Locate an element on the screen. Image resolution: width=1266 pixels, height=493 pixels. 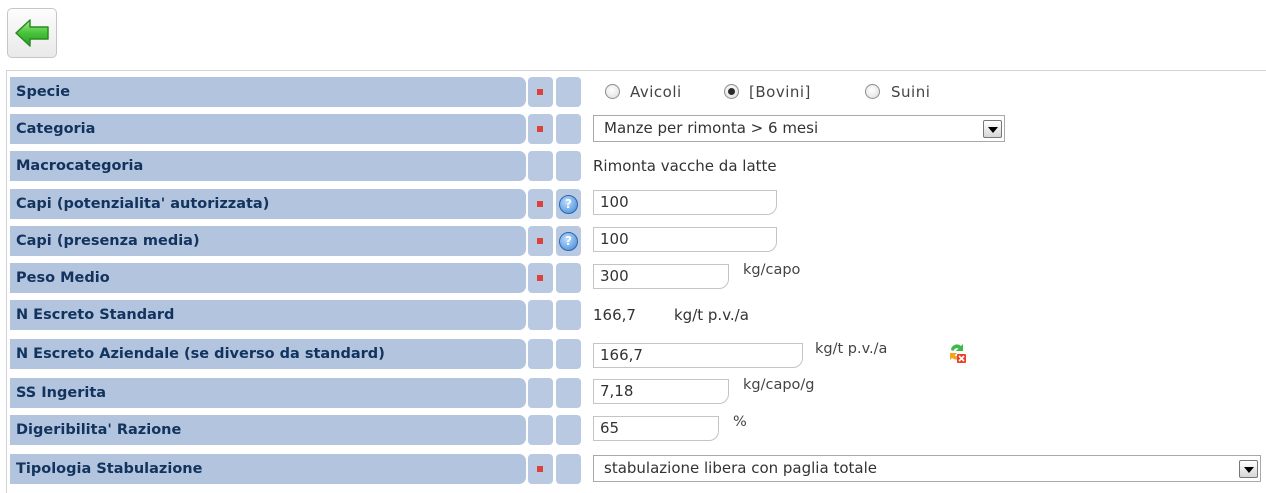
row-digeribilita: Digeribilita' Razione 65 % is located at coordinates (636, 429).